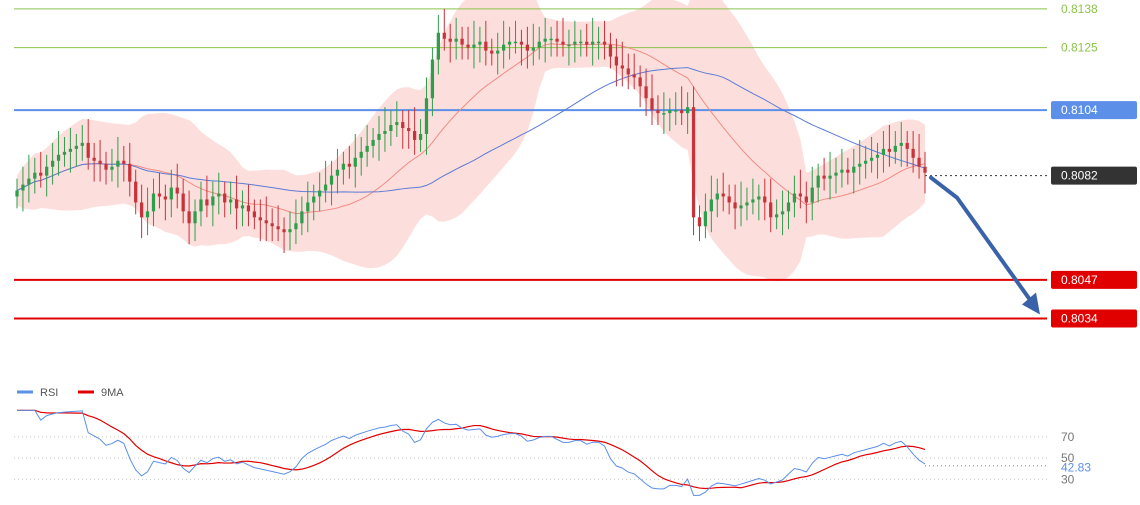 Image resolution: width=1140 pixels, height=505 pixels. I want to click on price-tag-text: 0.8082, so click(1079, 176).